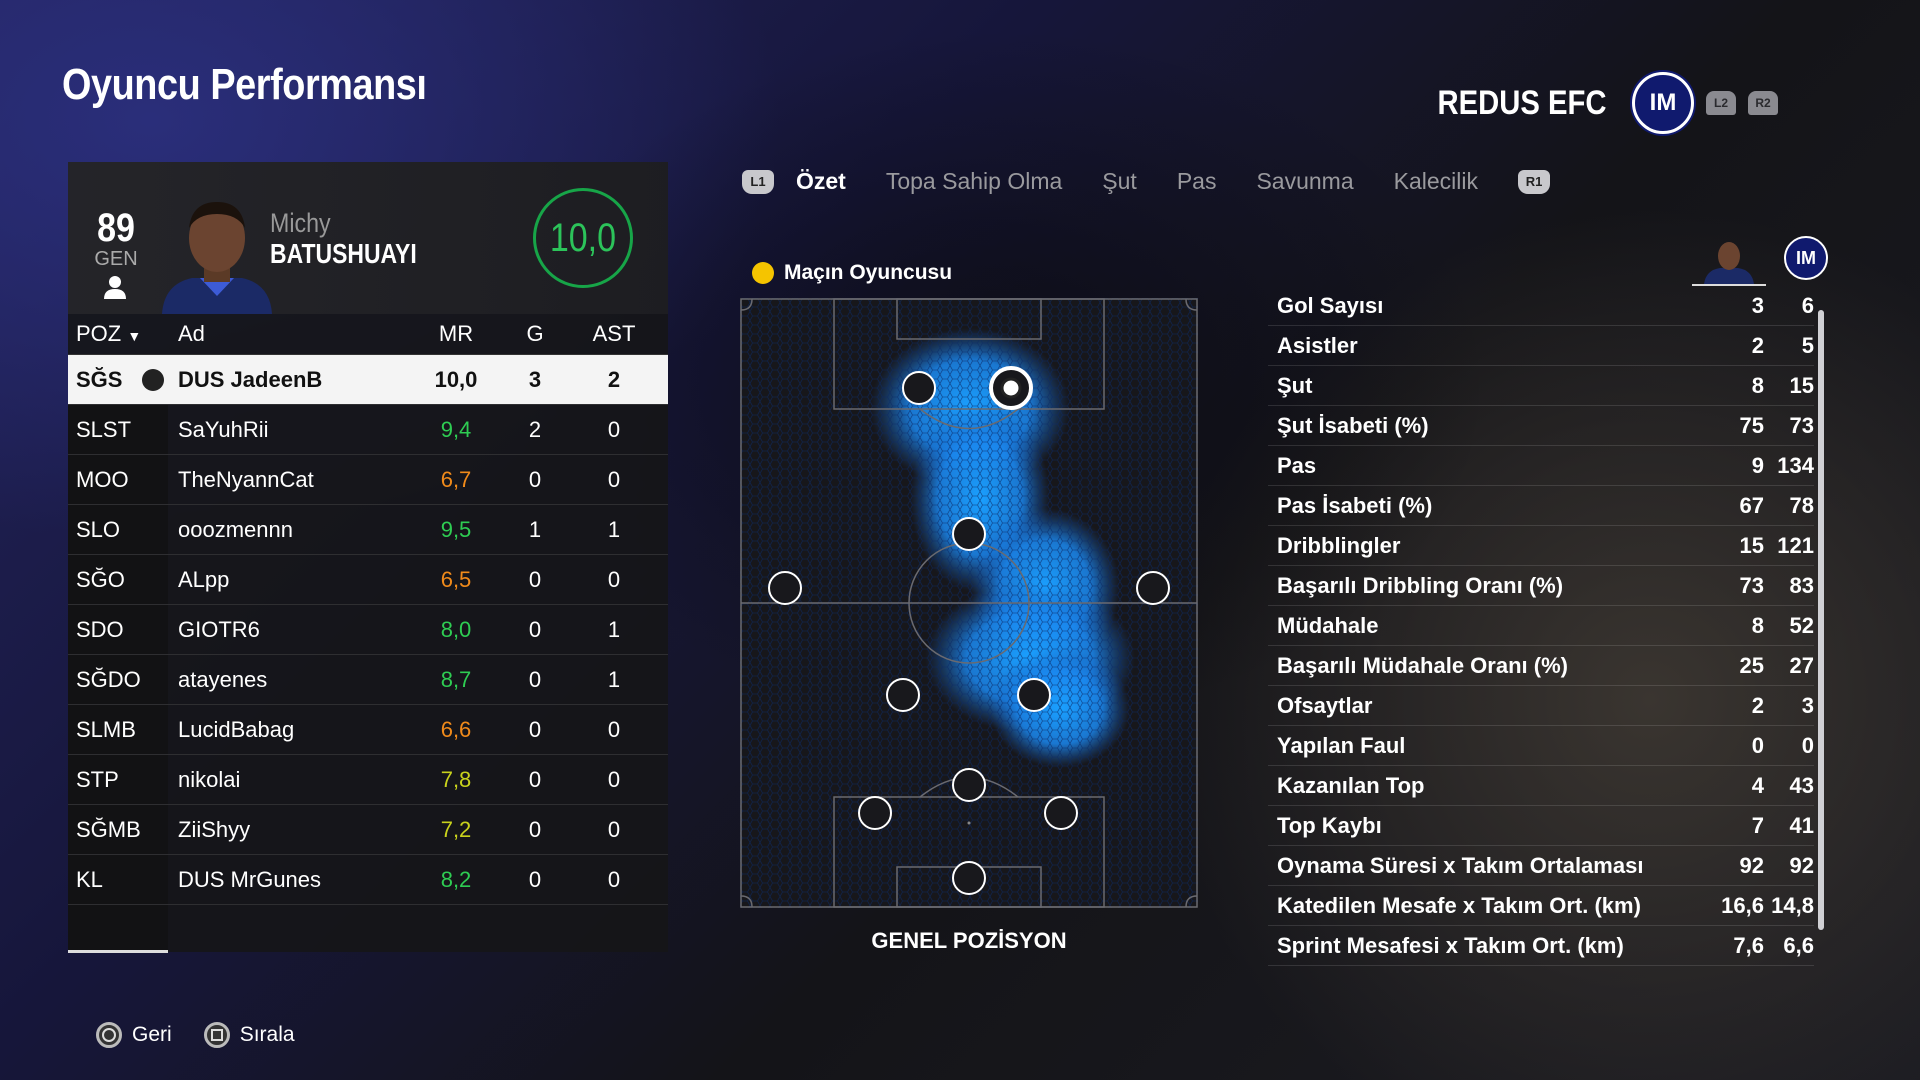 The width and height of the screenshot is (1920, 1080). I want to click on row-rating: 6,6, so click(456, 729).